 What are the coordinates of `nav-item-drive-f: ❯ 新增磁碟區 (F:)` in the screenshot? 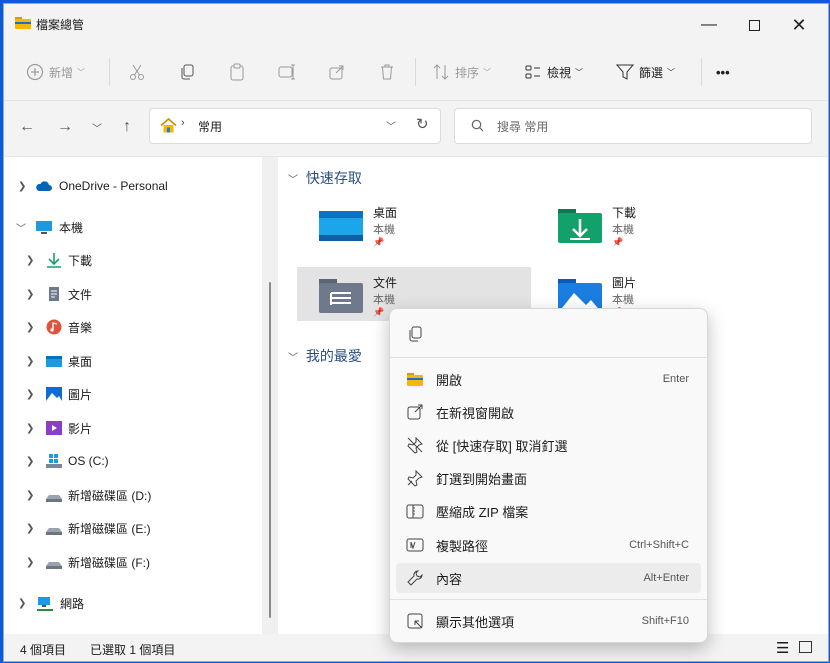 It's located at (134, 562).